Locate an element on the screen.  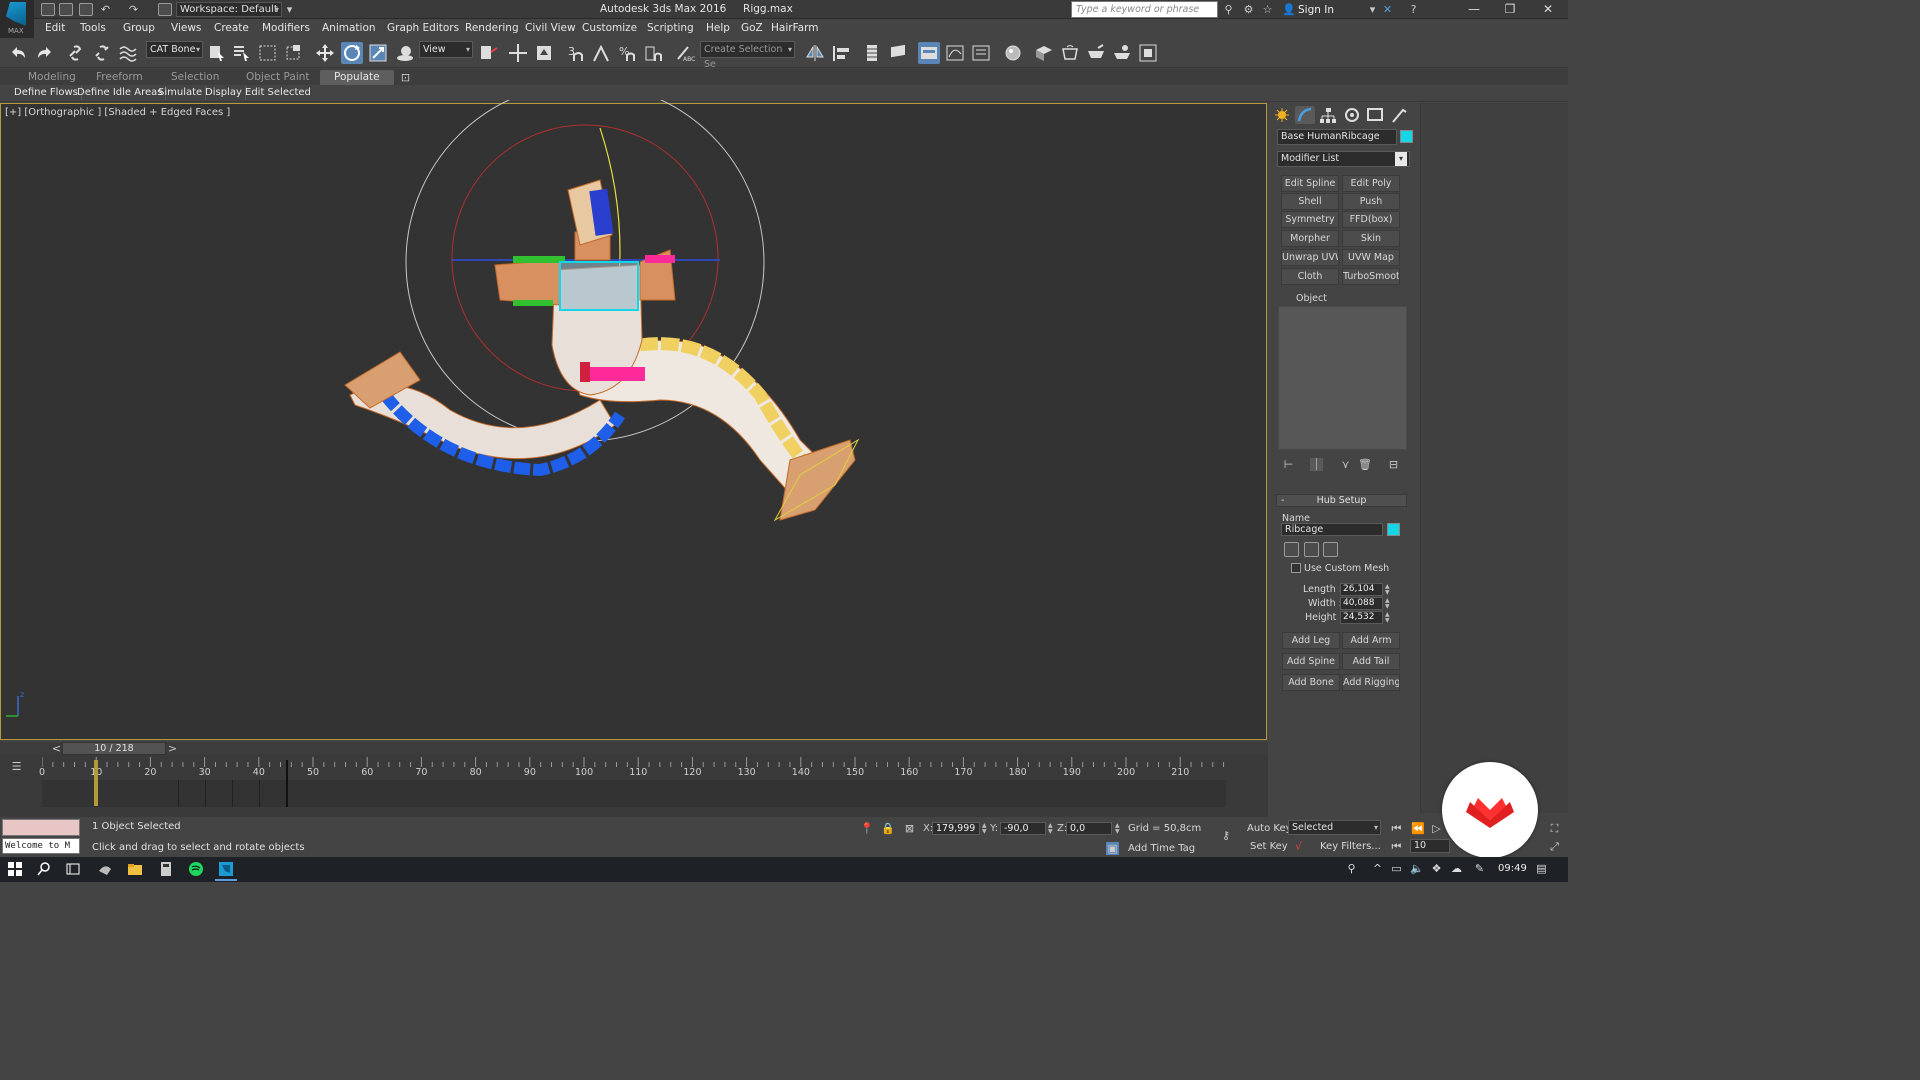
tab-object-paint: Object Paint is located at coordinates (278, 77).